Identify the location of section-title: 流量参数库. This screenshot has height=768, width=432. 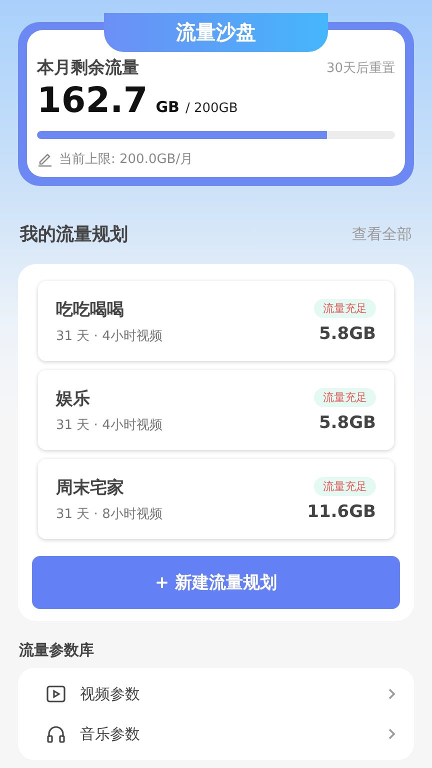
(56, 650).